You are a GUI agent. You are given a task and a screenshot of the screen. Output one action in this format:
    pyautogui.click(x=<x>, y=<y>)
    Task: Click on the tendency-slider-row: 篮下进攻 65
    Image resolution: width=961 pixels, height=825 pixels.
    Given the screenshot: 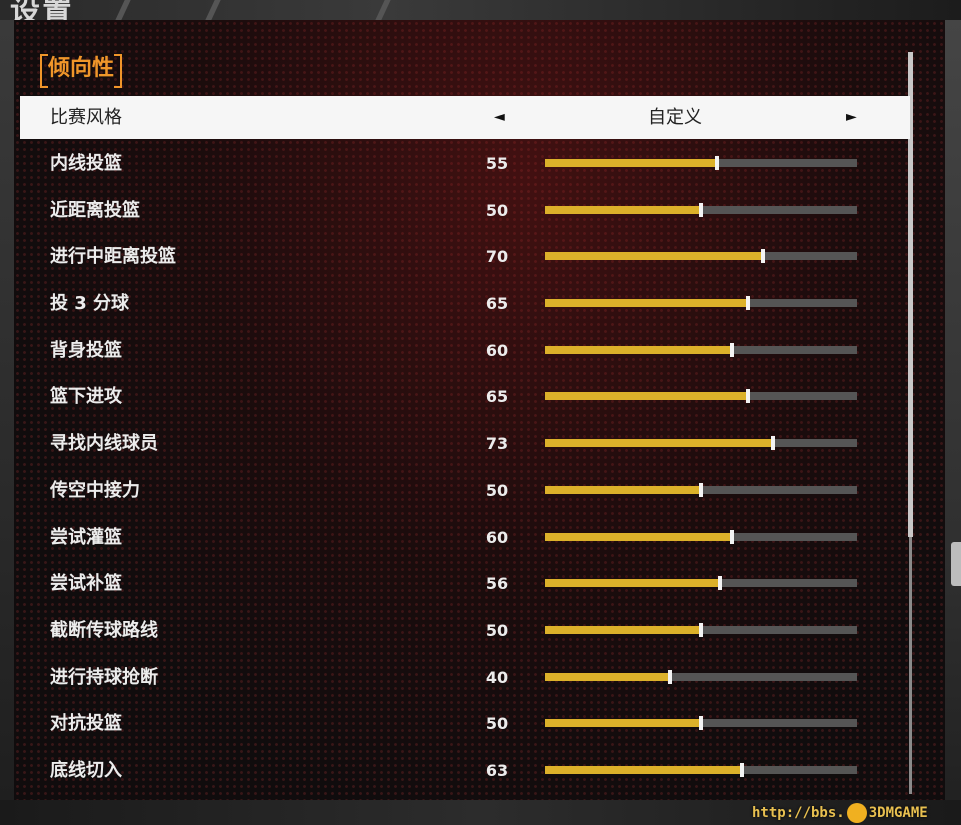 What is the action you would take?
    pyautogui.click(x=465, y=397)
    